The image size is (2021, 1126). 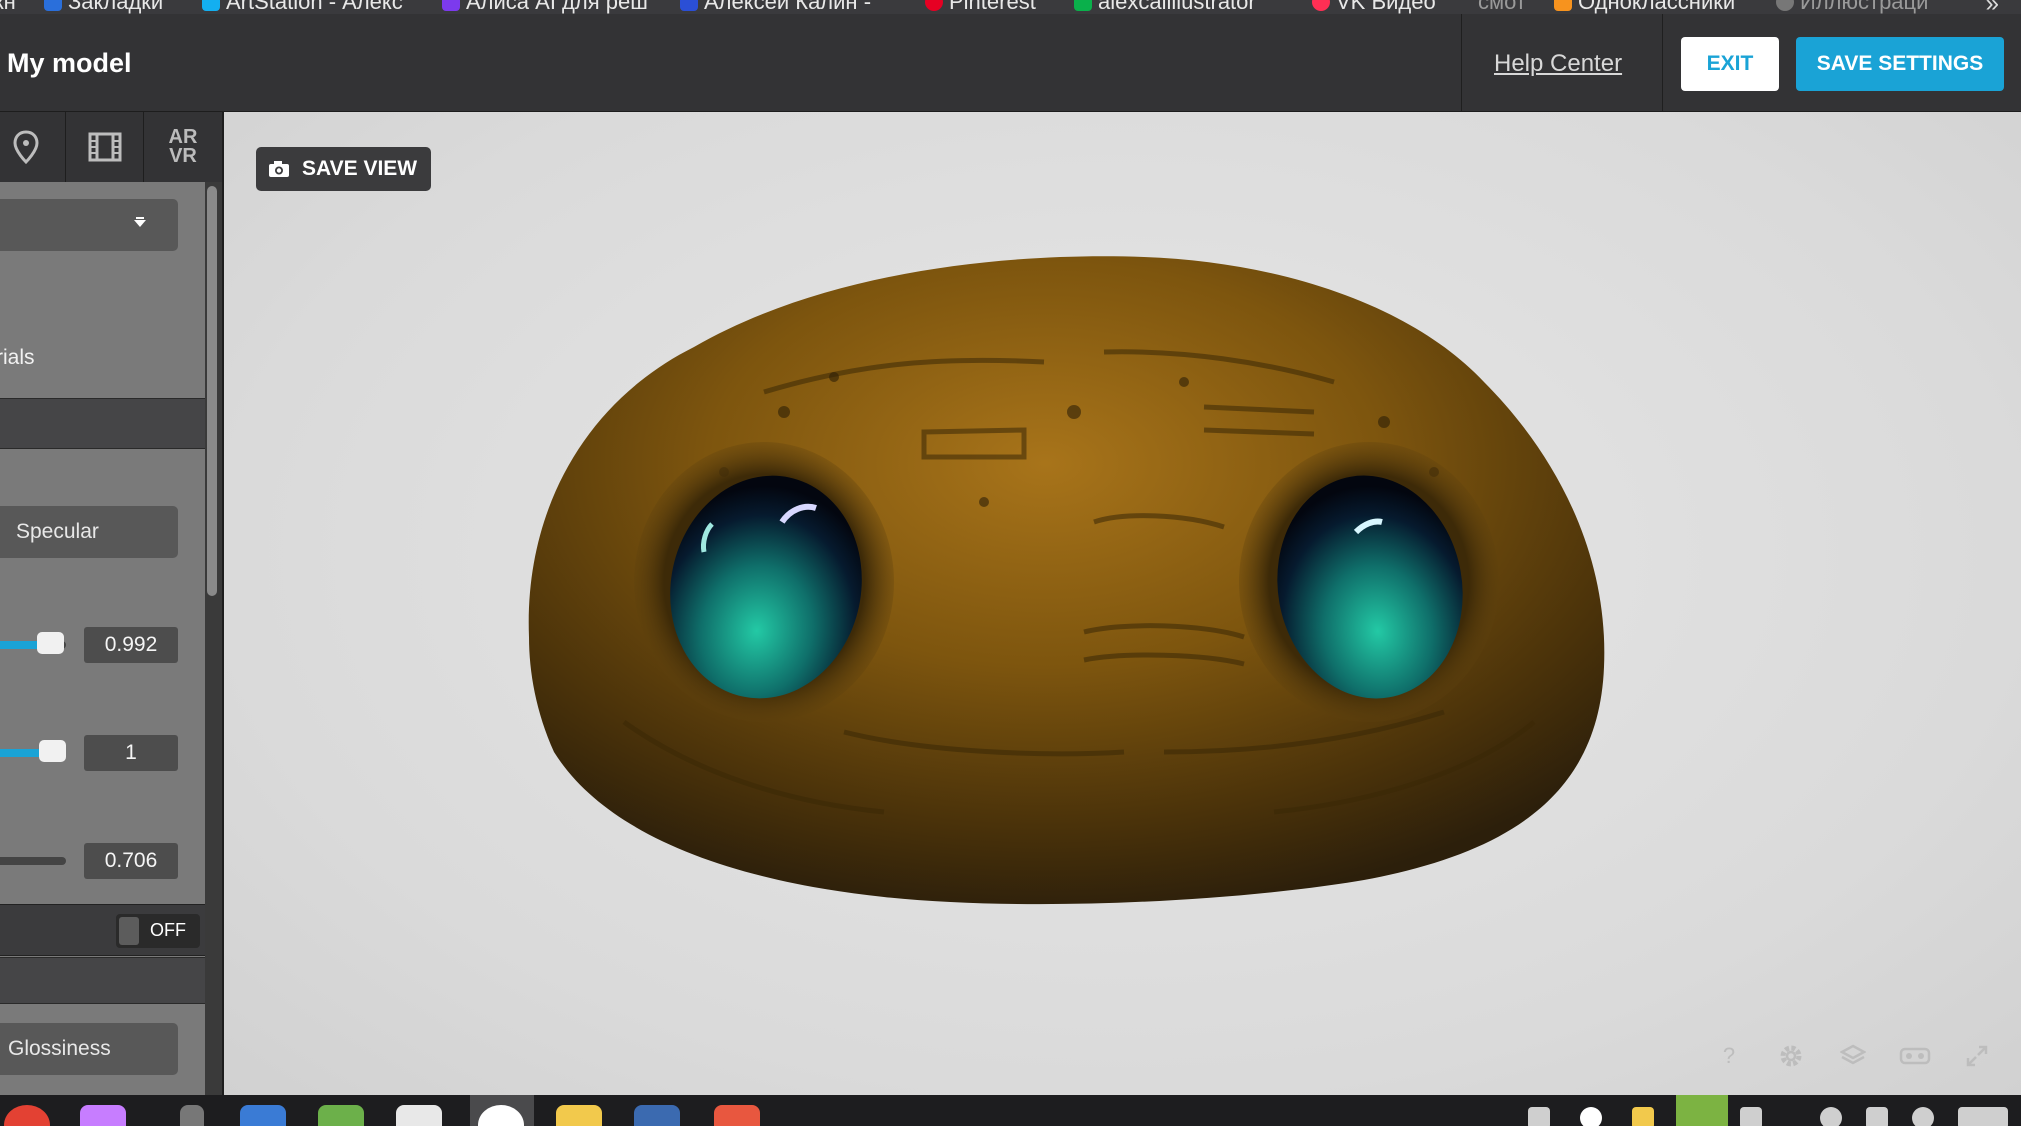 I want to click on bookmark-item: Pinterest, so click(x=980, y=7).